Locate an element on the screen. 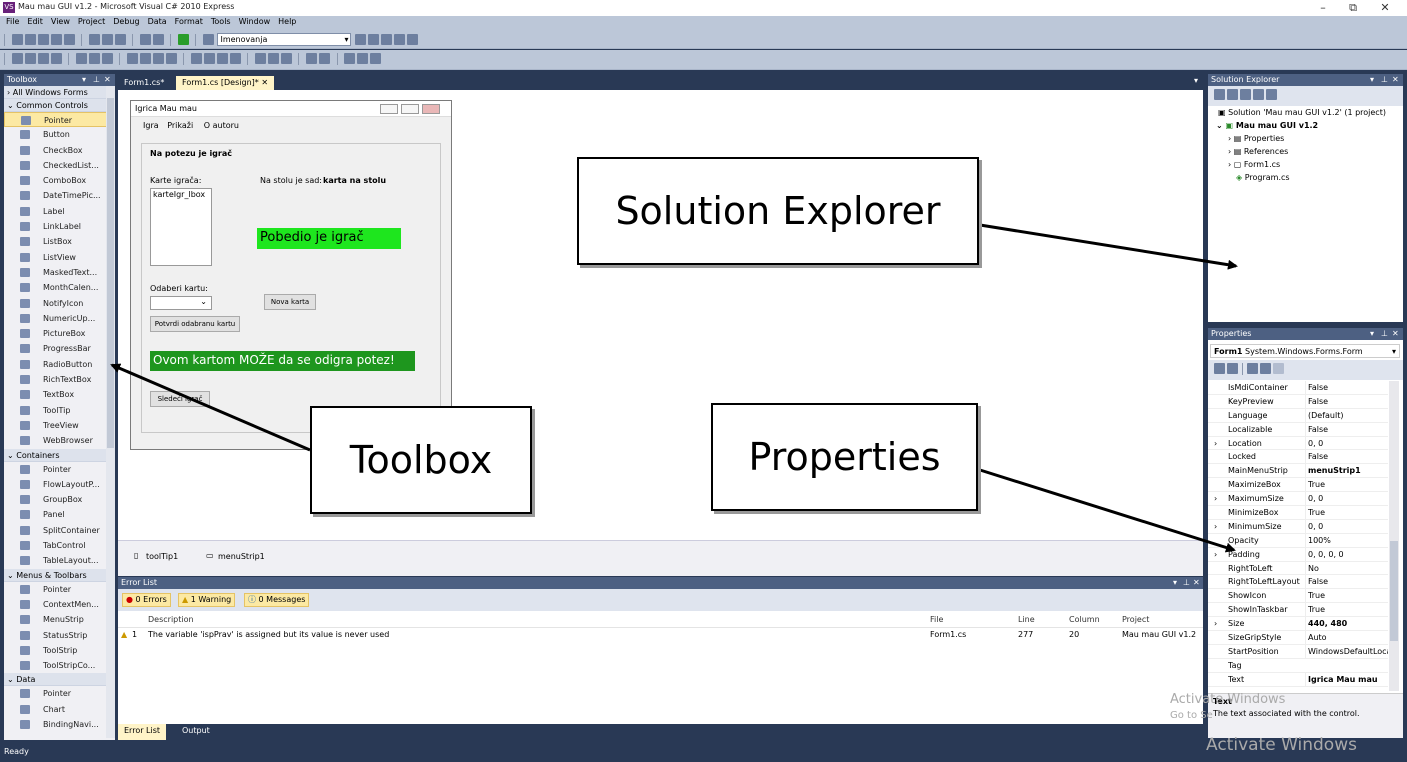 The image size is (1407, 762). save-all-icon is located at coordinates (69, 39).